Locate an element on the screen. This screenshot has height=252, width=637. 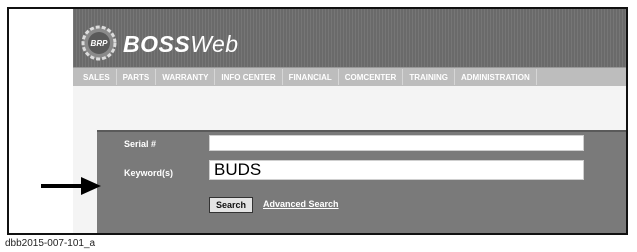
search-button: Search is located at coordinates (231, 205).